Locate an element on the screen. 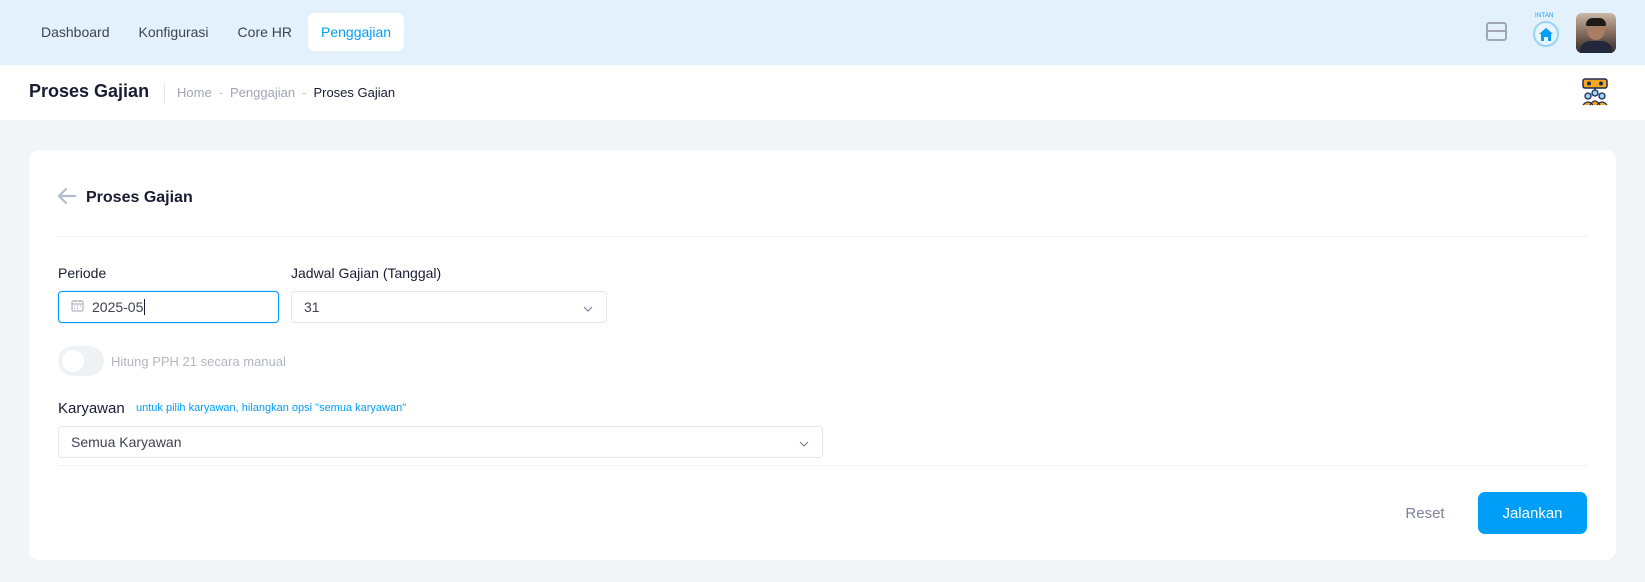 Image resolution: width=1645 pixels, height=582 pixels. pph21-toggle-label: Hitung PPH 21 secara manual is located at coordinates (198, 361).